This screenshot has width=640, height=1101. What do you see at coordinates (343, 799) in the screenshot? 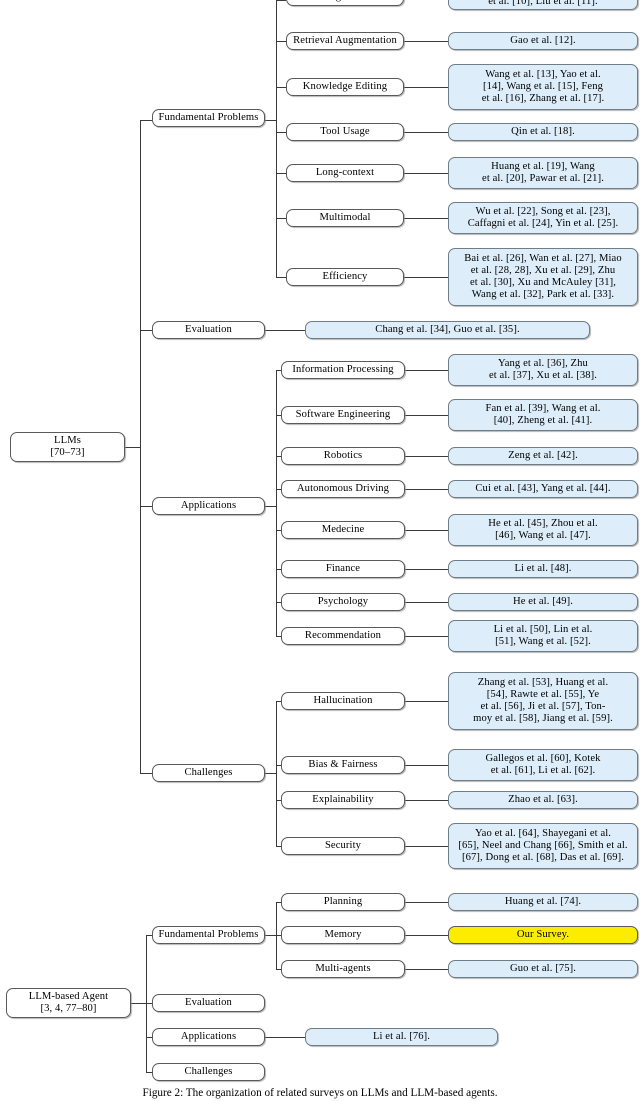
I see `topic-node-explainability-label: Explainability` at bounding box center [343, 799].